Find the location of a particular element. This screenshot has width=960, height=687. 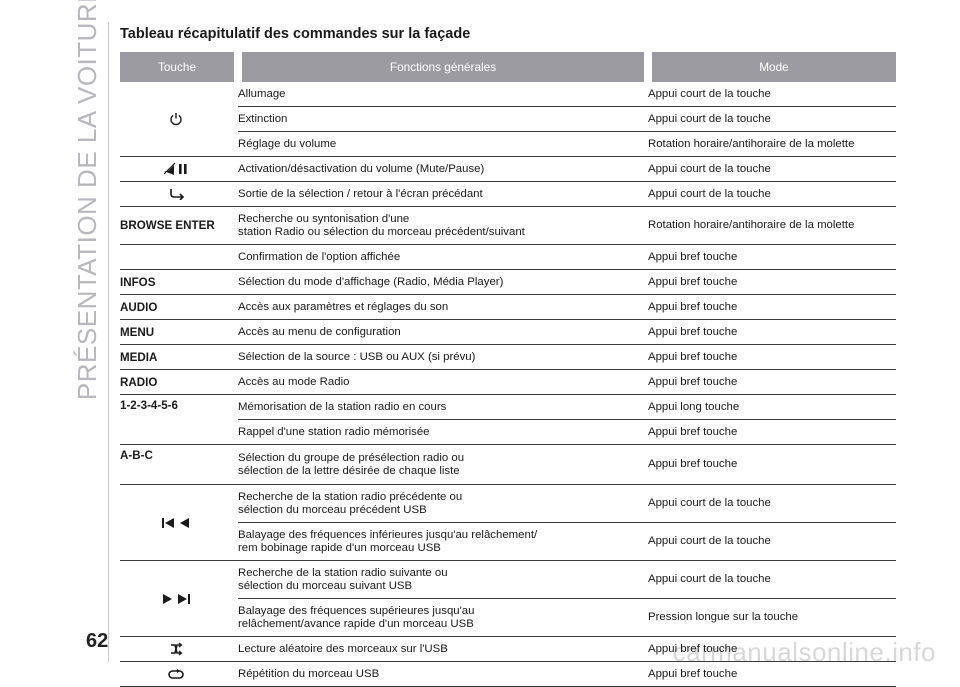

section-title-text: PRÉSENTATION DE LA VOITURE is located at coordinates (87, 200).